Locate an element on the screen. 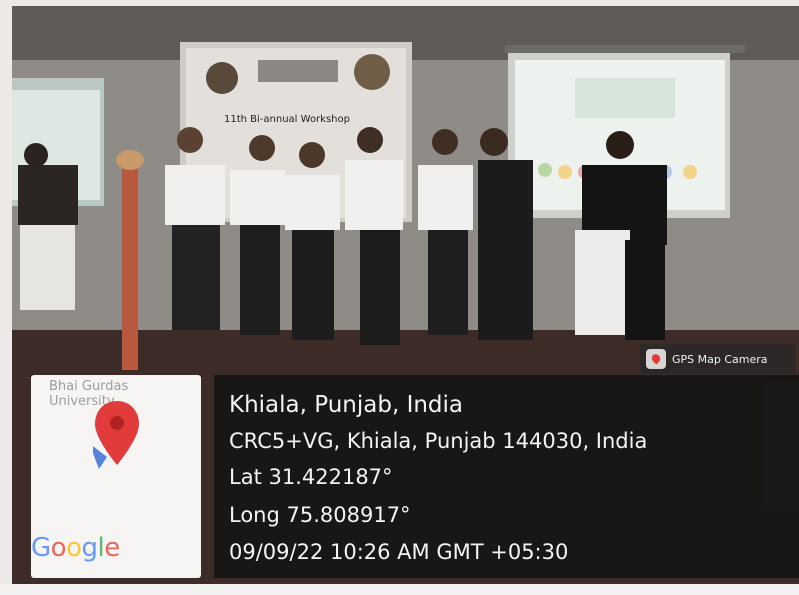  latitude-line: Lat 31.422187° is located at coordinates (311, 477).